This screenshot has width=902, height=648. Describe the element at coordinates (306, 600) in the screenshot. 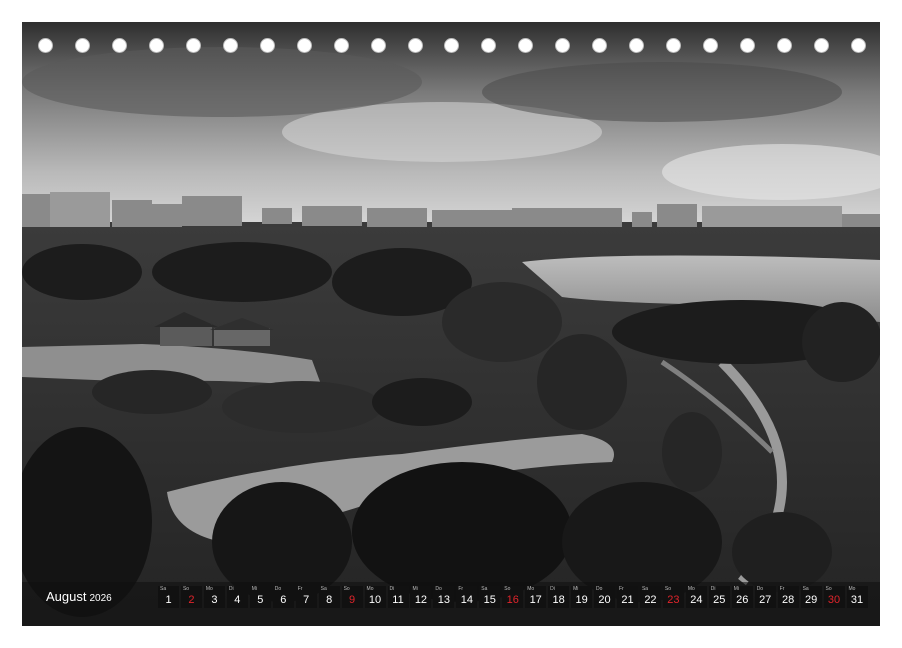

I see `day-number: 7` at that location.